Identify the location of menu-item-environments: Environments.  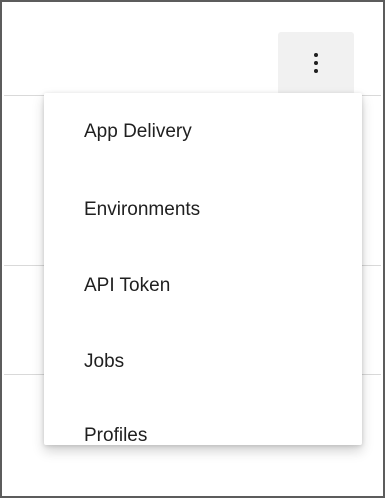
(203, 210).